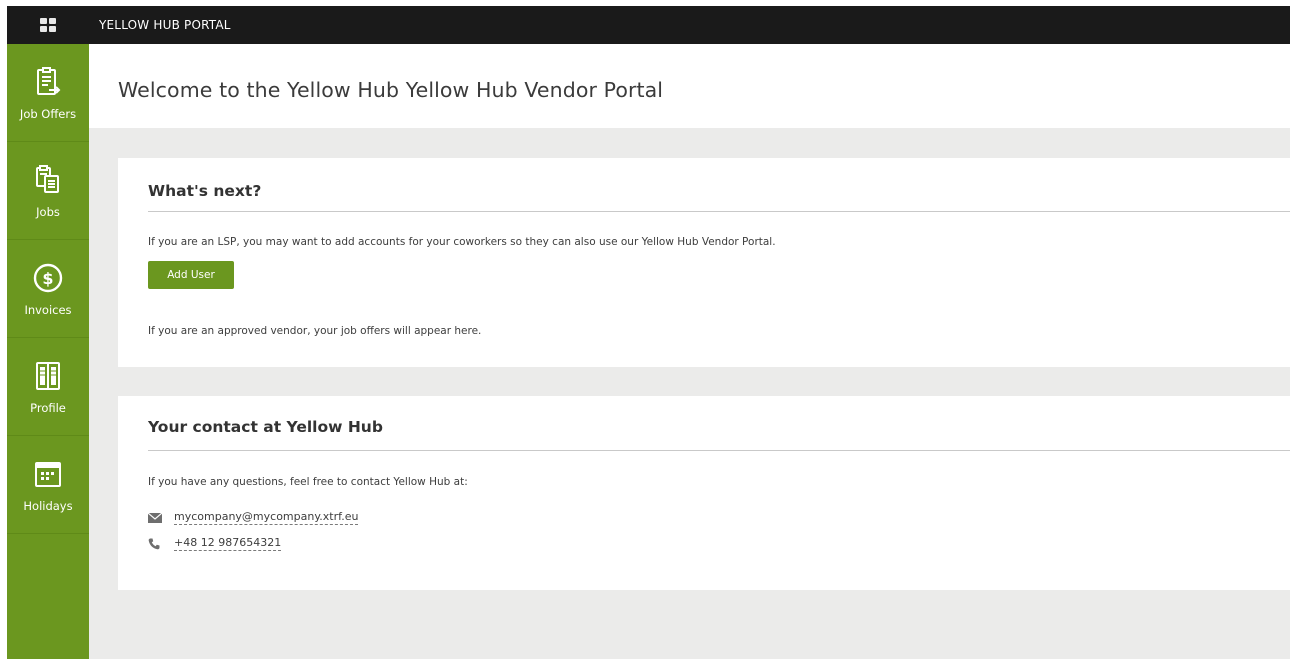 Image resolution: width=1290 pixels, height=659 pixels. Describe the element at coordinates (228, 543) in the screenshot. I see `contact-phone-link: +48 12 987654321` at that location.